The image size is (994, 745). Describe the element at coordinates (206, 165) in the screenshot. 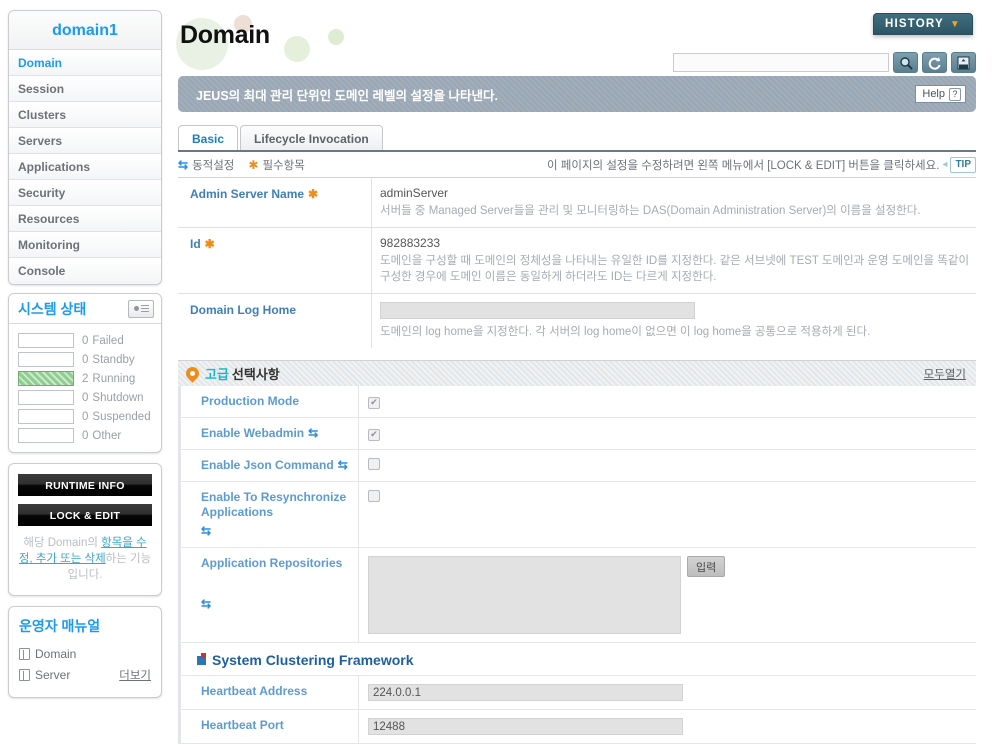

I see `legend-dynamic: ⇆ 동적설정` at that location.